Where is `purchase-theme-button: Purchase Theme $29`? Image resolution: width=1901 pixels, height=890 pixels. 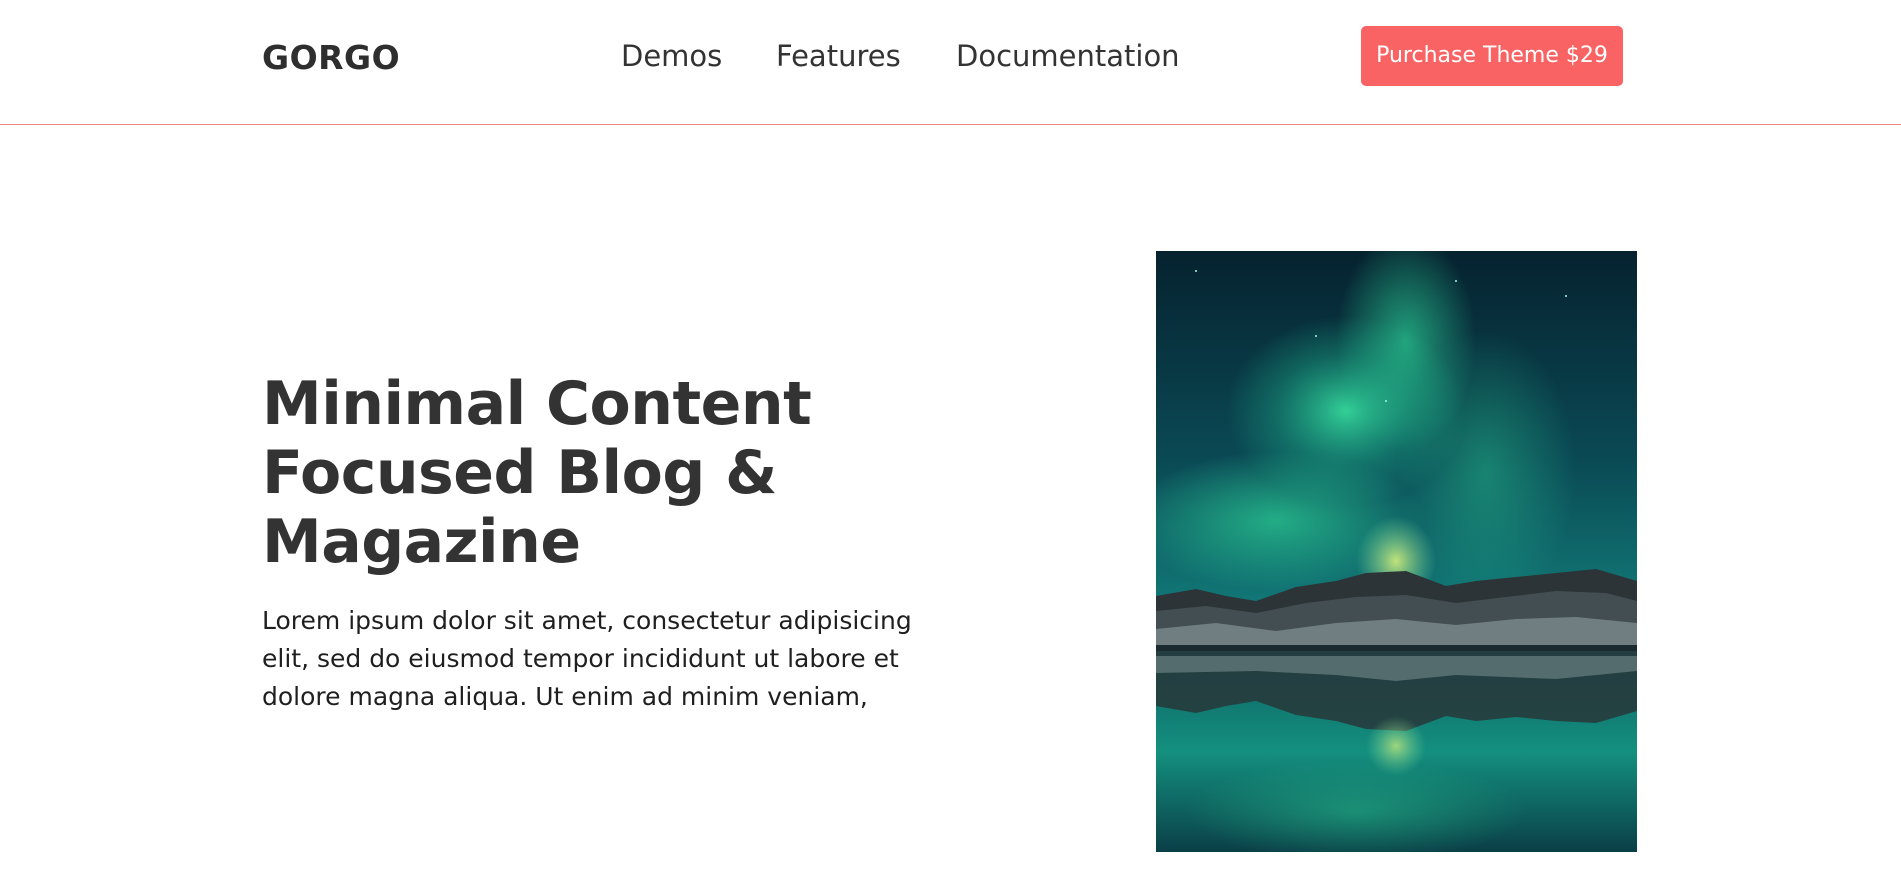
purchase-theme-button: Purchase Theme $29 is located at coordinates (1492, 56).